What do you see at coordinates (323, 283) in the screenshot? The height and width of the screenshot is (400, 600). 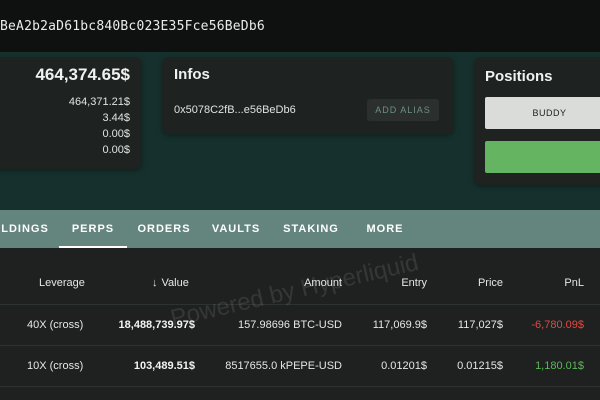 I see `col-header-amount: Amount` at bounding box center [323, 283].